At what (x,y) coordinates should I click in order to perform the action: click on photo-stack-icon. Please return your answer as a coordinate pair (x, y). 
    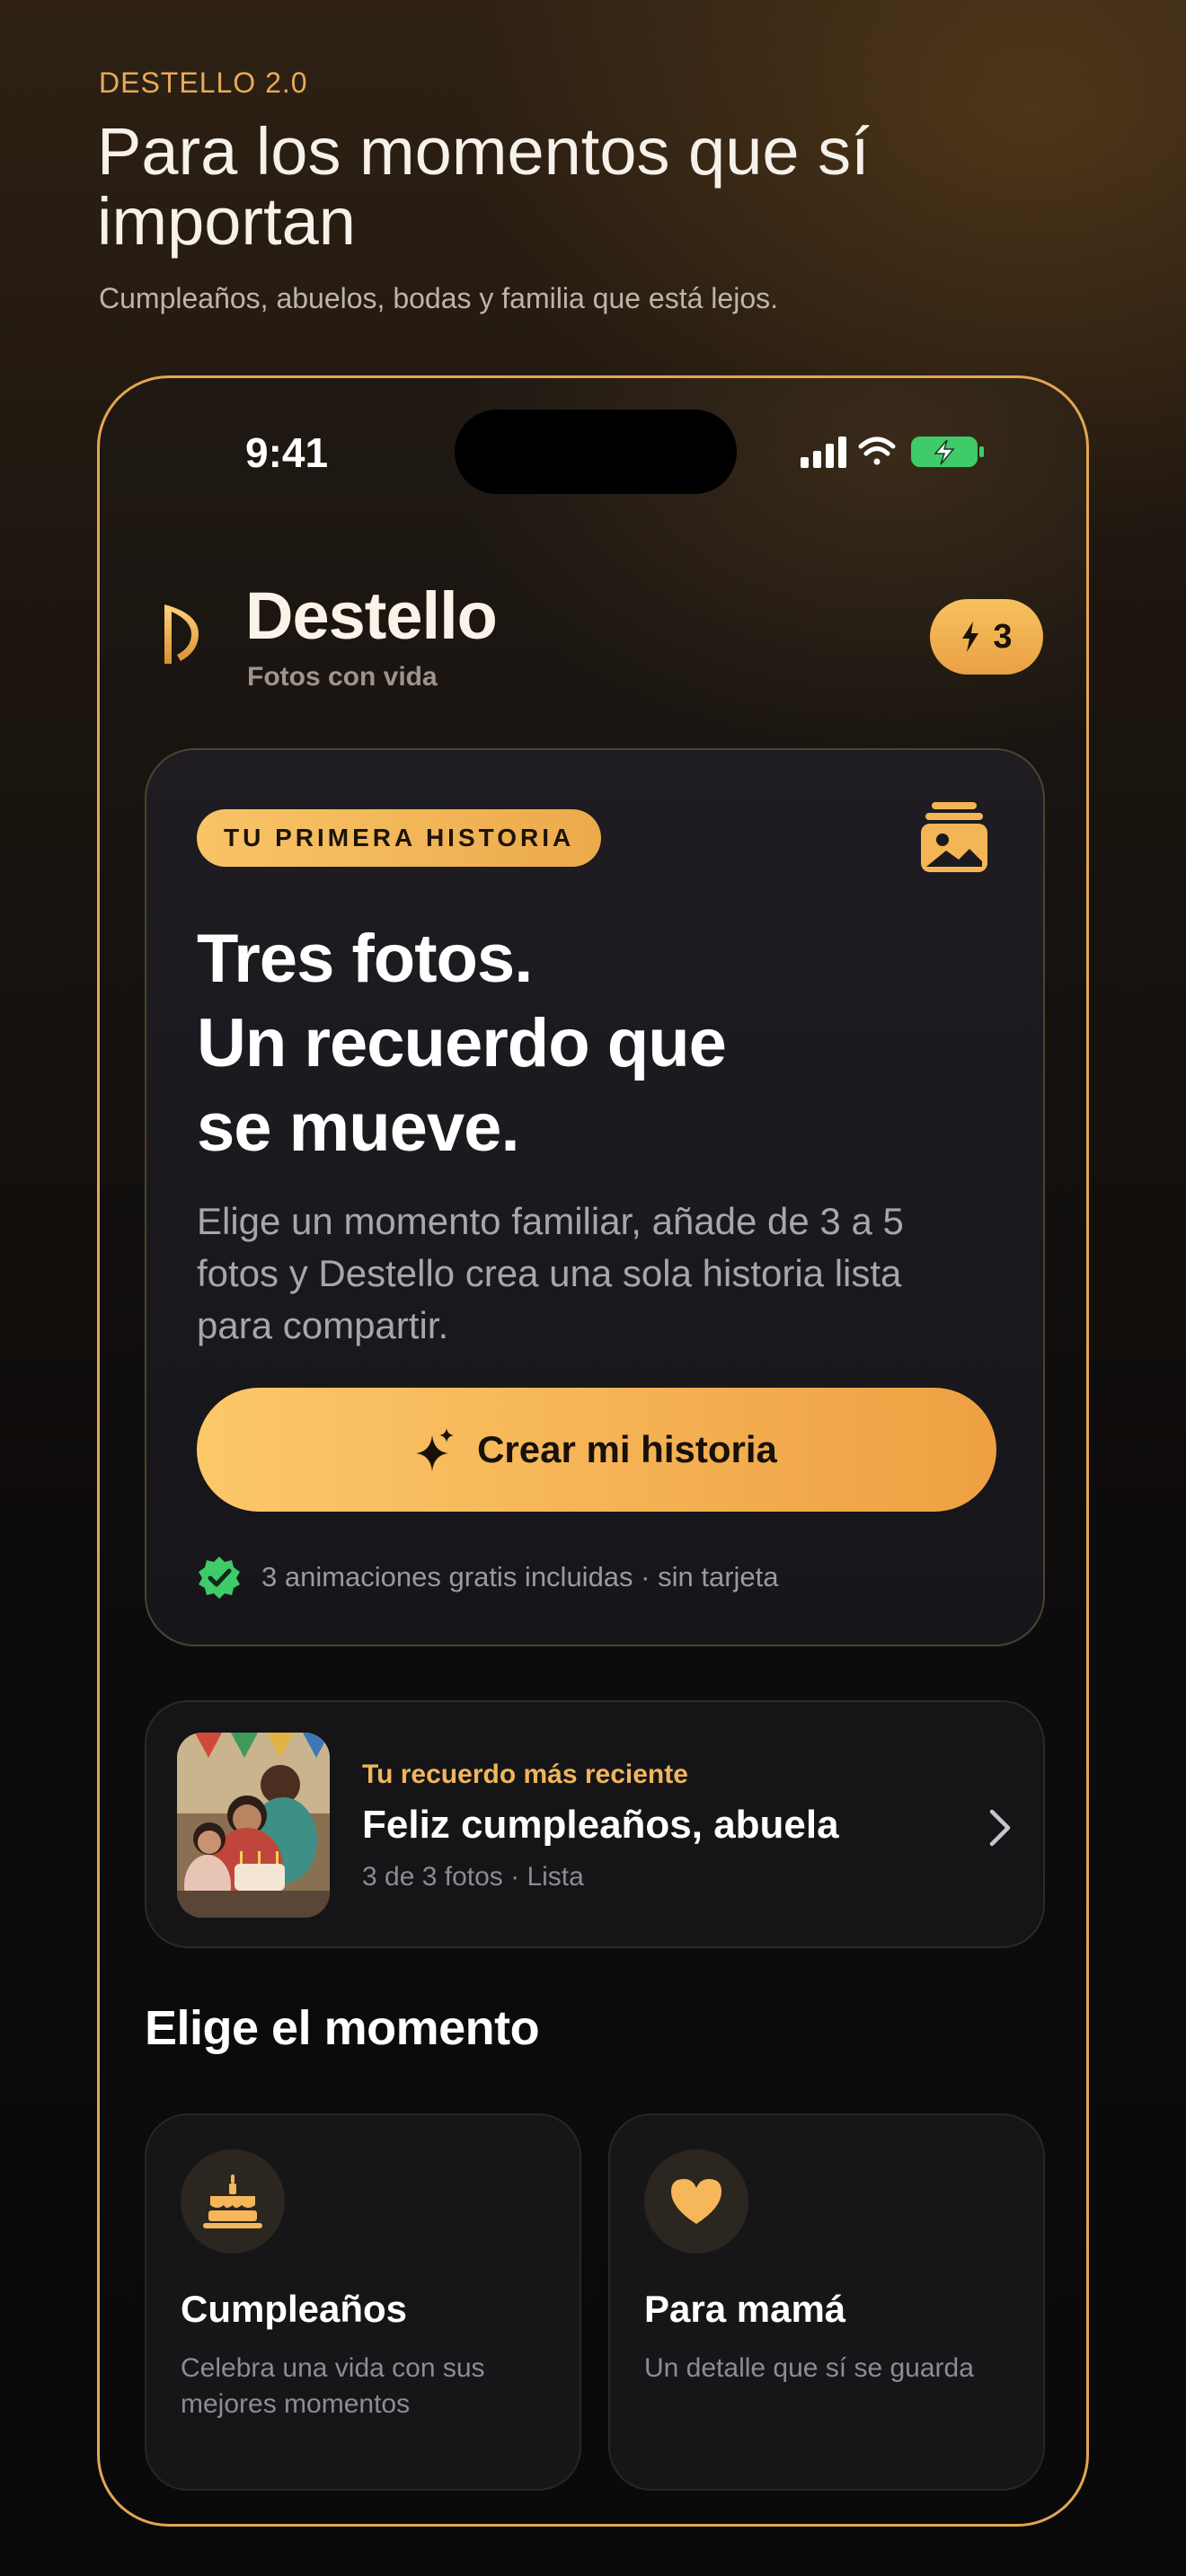
    Looking at the image, I should click on (954, 837).